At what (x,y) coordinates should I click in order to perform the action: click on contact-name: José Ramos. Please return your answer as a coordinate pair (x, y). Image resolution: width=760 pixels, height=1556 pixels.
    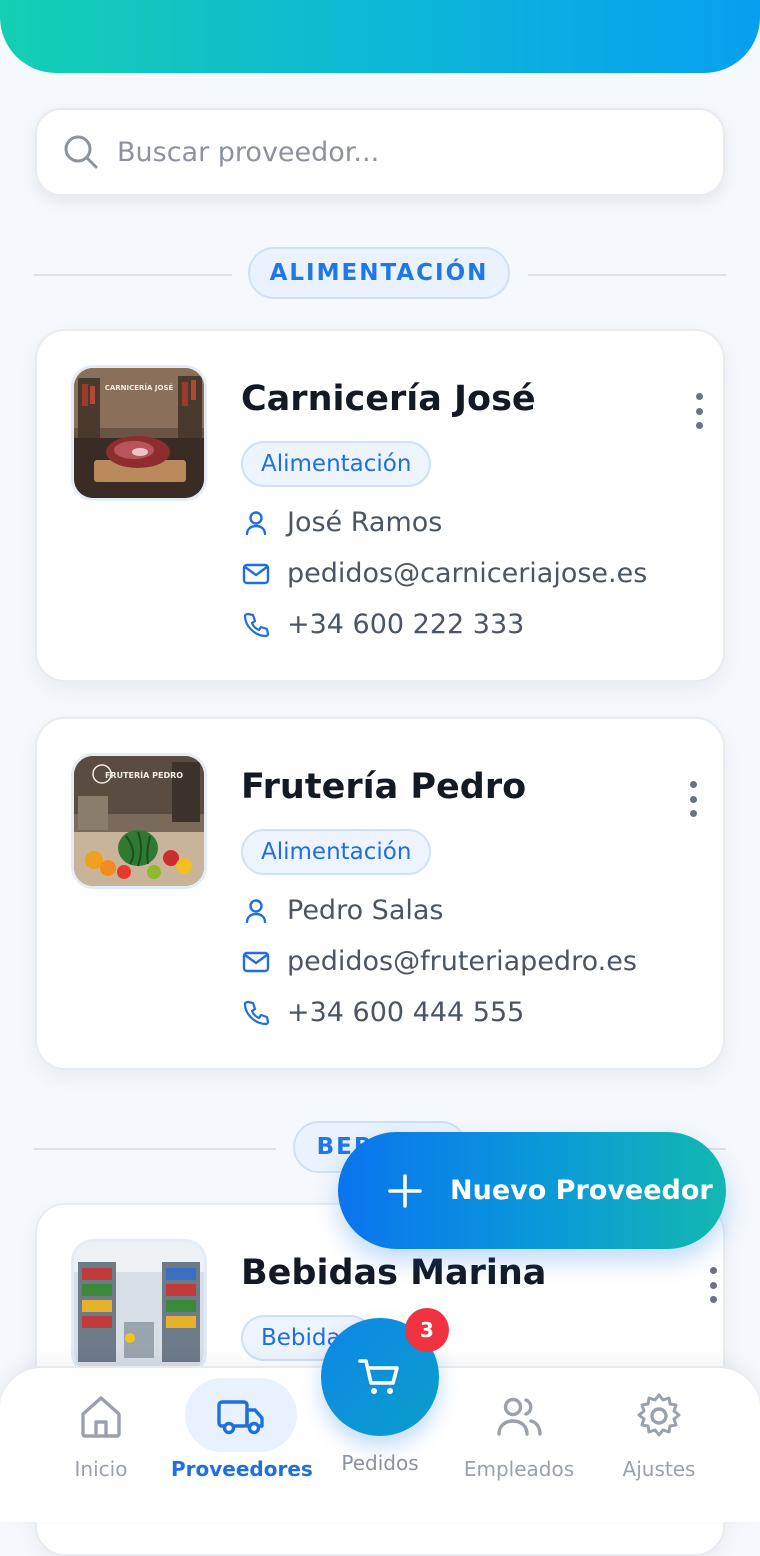
    Looking at the image, I should click on (365, 522).